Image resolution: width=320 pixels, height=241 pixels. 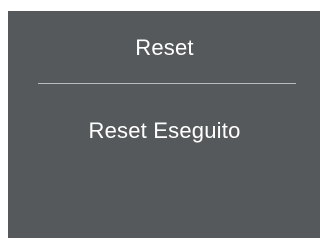 I want to click on reset-status-message: Reset Eseguito, so click(x=164, y=130).